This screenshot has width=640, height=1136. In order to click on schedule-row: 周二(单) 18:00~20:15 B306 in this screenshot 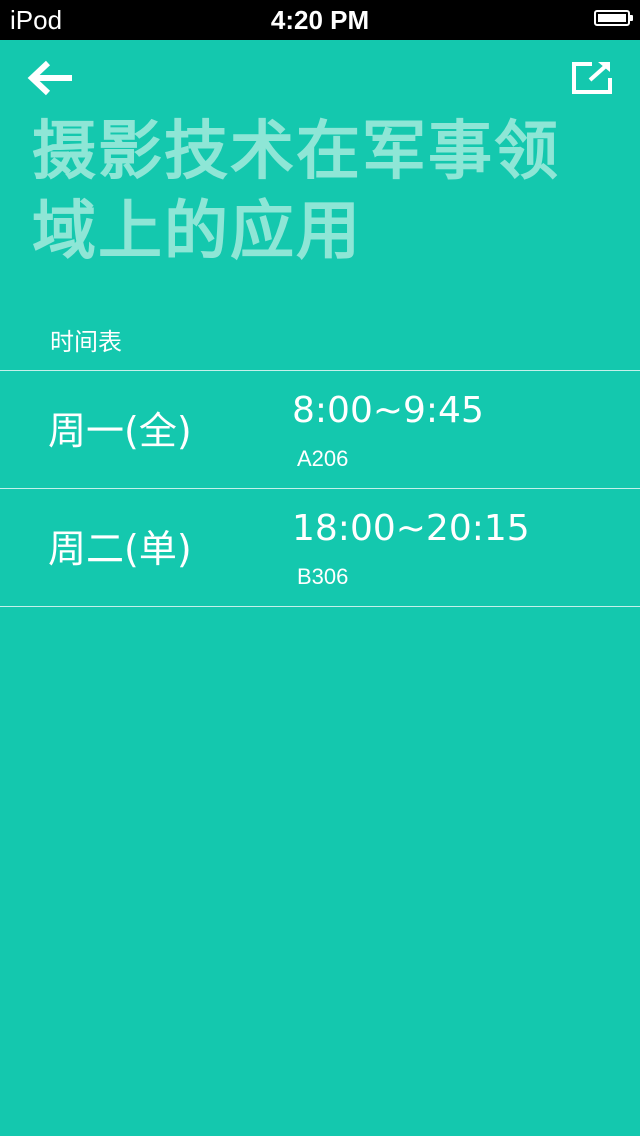, I will do `click(320, 547)`.